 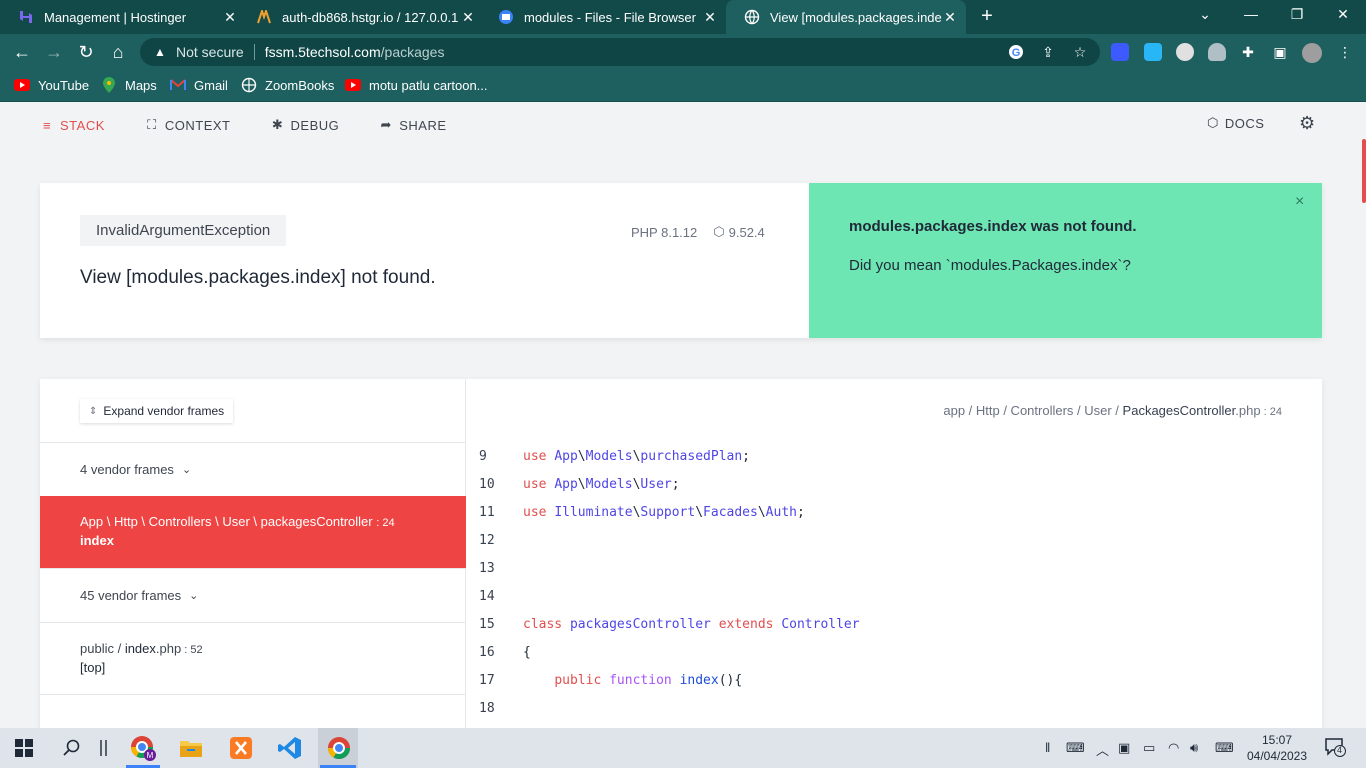 I want to click on address-bar: ▲ Not secure fssm.5techsol.com /packages, so click(x=620, y=52).